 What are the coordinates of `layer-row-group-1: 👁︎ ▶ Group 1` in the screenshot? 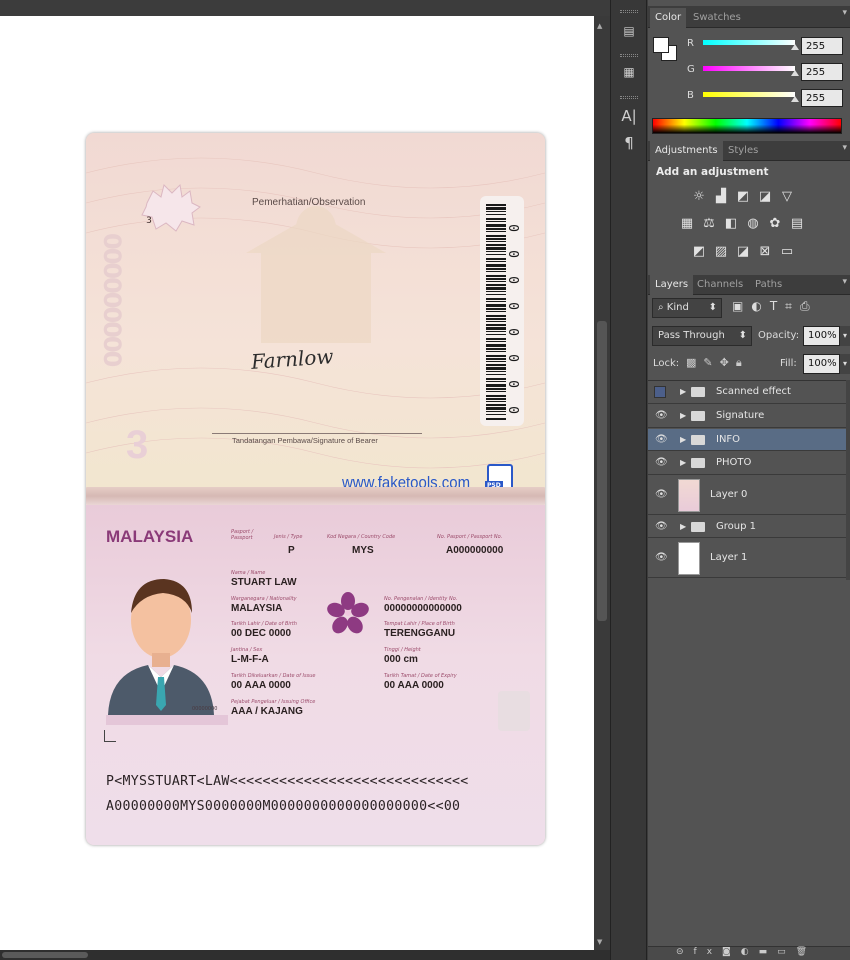 It's located at (747, 527).